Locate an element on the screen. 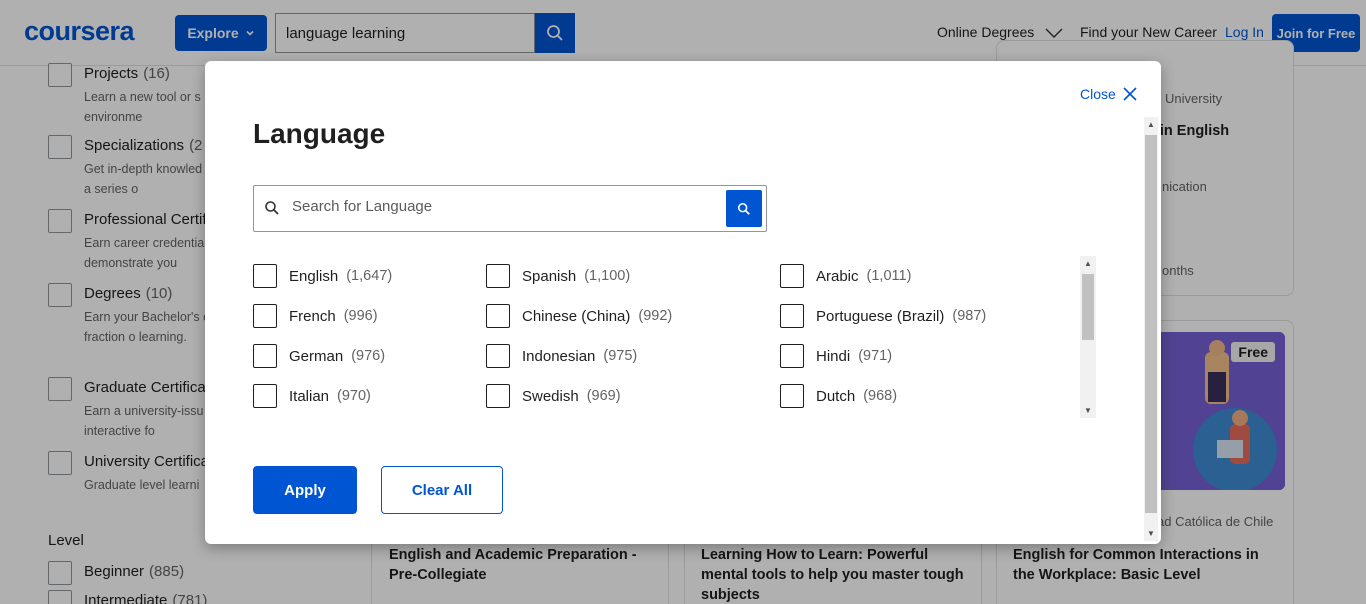 Image resolution: width=1366 pixels, height=604 pixels. language-option-swedish: Swedish (969) is located at coordinates (553, 396).